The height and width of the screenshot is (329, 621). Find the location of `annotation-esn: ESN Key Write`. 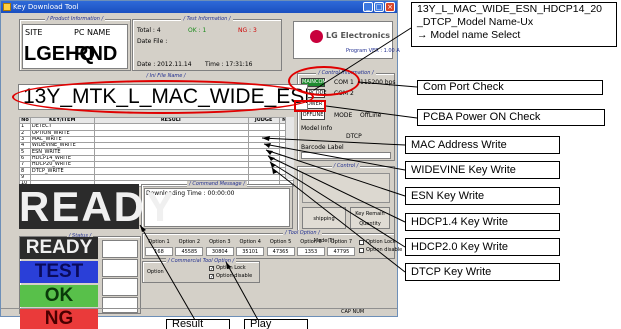

annotation-esn: ESN Key Write is located at coordinates (482, 196).